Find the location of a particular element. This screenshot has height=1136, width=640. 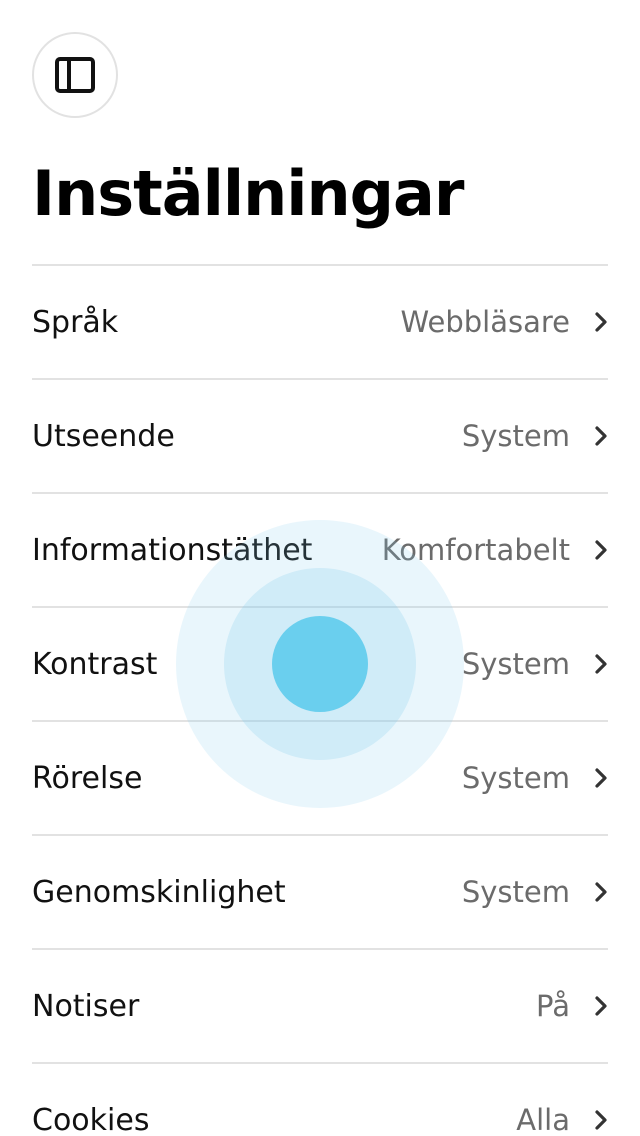

settings-row-label: Genomskinlighet is located at coordinates (159, 892).